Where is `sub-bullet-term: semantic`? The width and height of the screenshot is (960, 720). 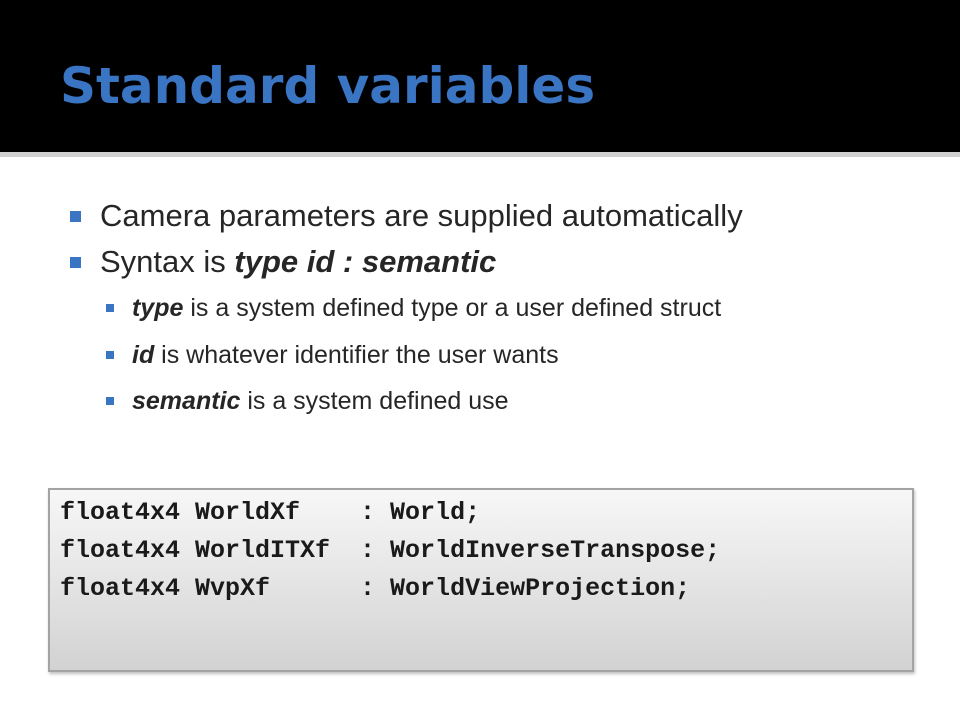 sub-bullet-term: semantic is located at coordinates (186, 401).